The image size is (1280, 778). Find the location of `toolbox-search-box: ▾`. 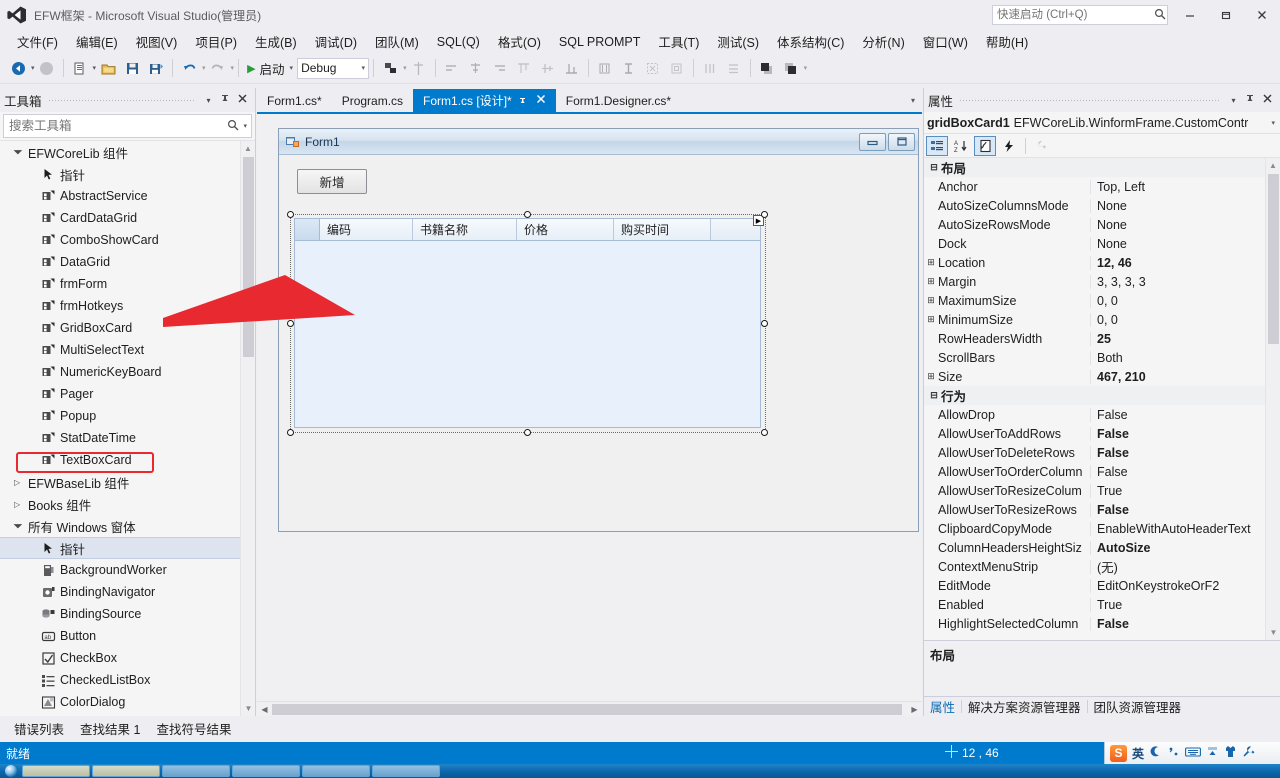

toolbox-search-box: ▾ is located at coordinates (127, 126).